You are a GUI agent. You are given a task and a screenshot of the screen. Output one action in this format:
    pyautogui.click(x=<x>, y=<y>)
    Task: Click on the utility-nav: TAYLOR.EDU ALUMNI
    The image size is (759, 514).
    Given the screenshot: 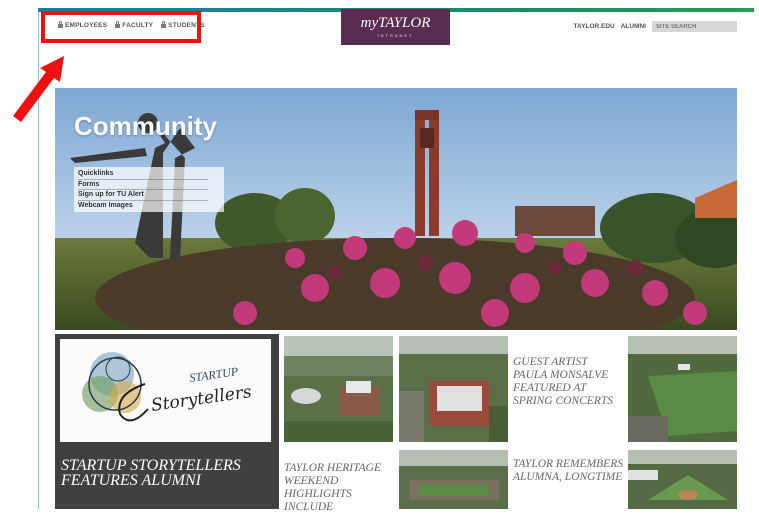 What is the action you would take?
    pyautogui.click(x=655, y=26)
    